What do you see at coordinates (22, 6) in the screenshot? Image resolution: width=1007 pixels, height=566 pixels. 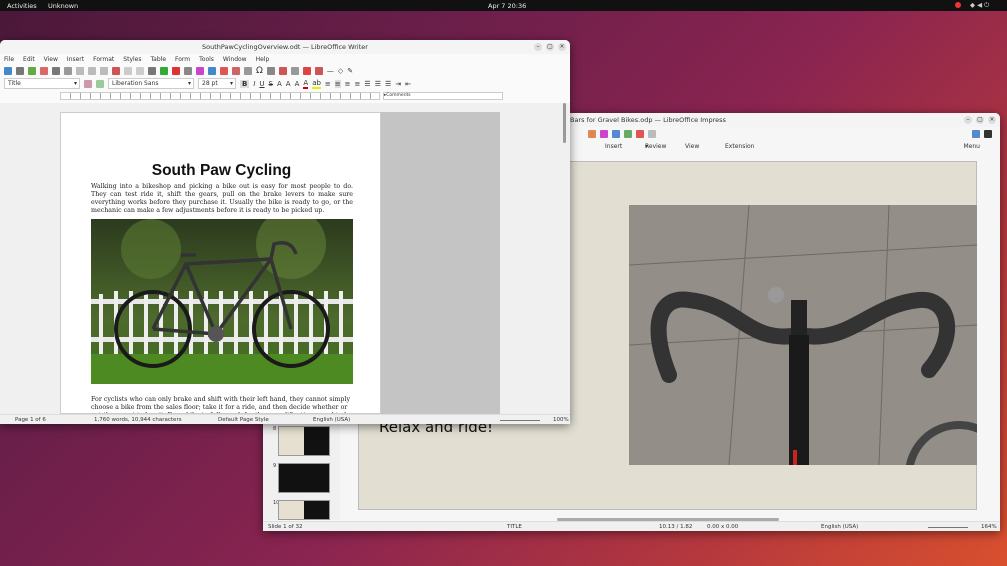 I see `activities-button: Activities` at bounding box center [22, 6].